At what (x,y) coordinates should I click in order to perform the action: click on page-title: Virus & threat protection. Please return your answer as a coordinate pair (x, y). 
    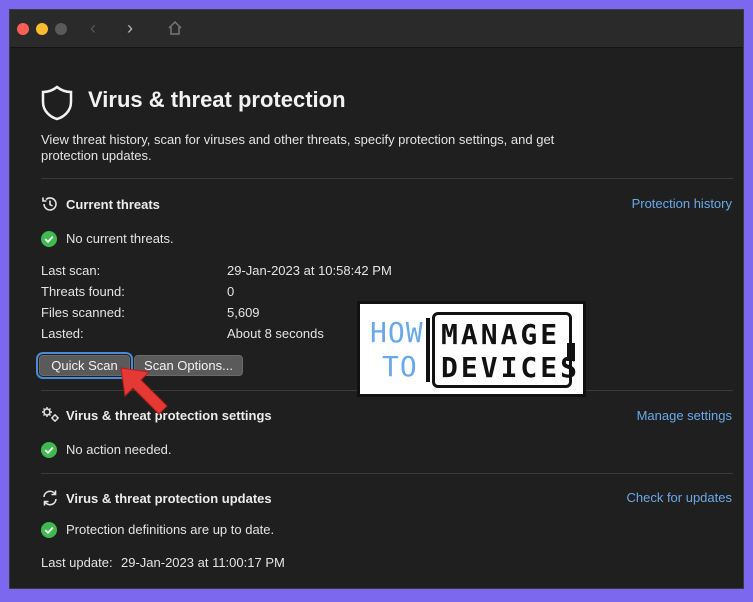
    Looking at the image, I should click on (217, 99).